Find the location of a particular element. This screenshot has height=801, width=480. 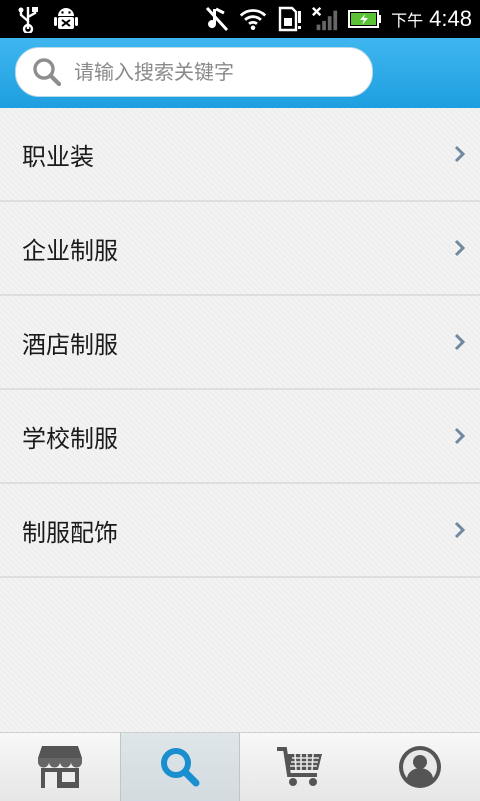

tab-search is located at coordinates (180, 767).